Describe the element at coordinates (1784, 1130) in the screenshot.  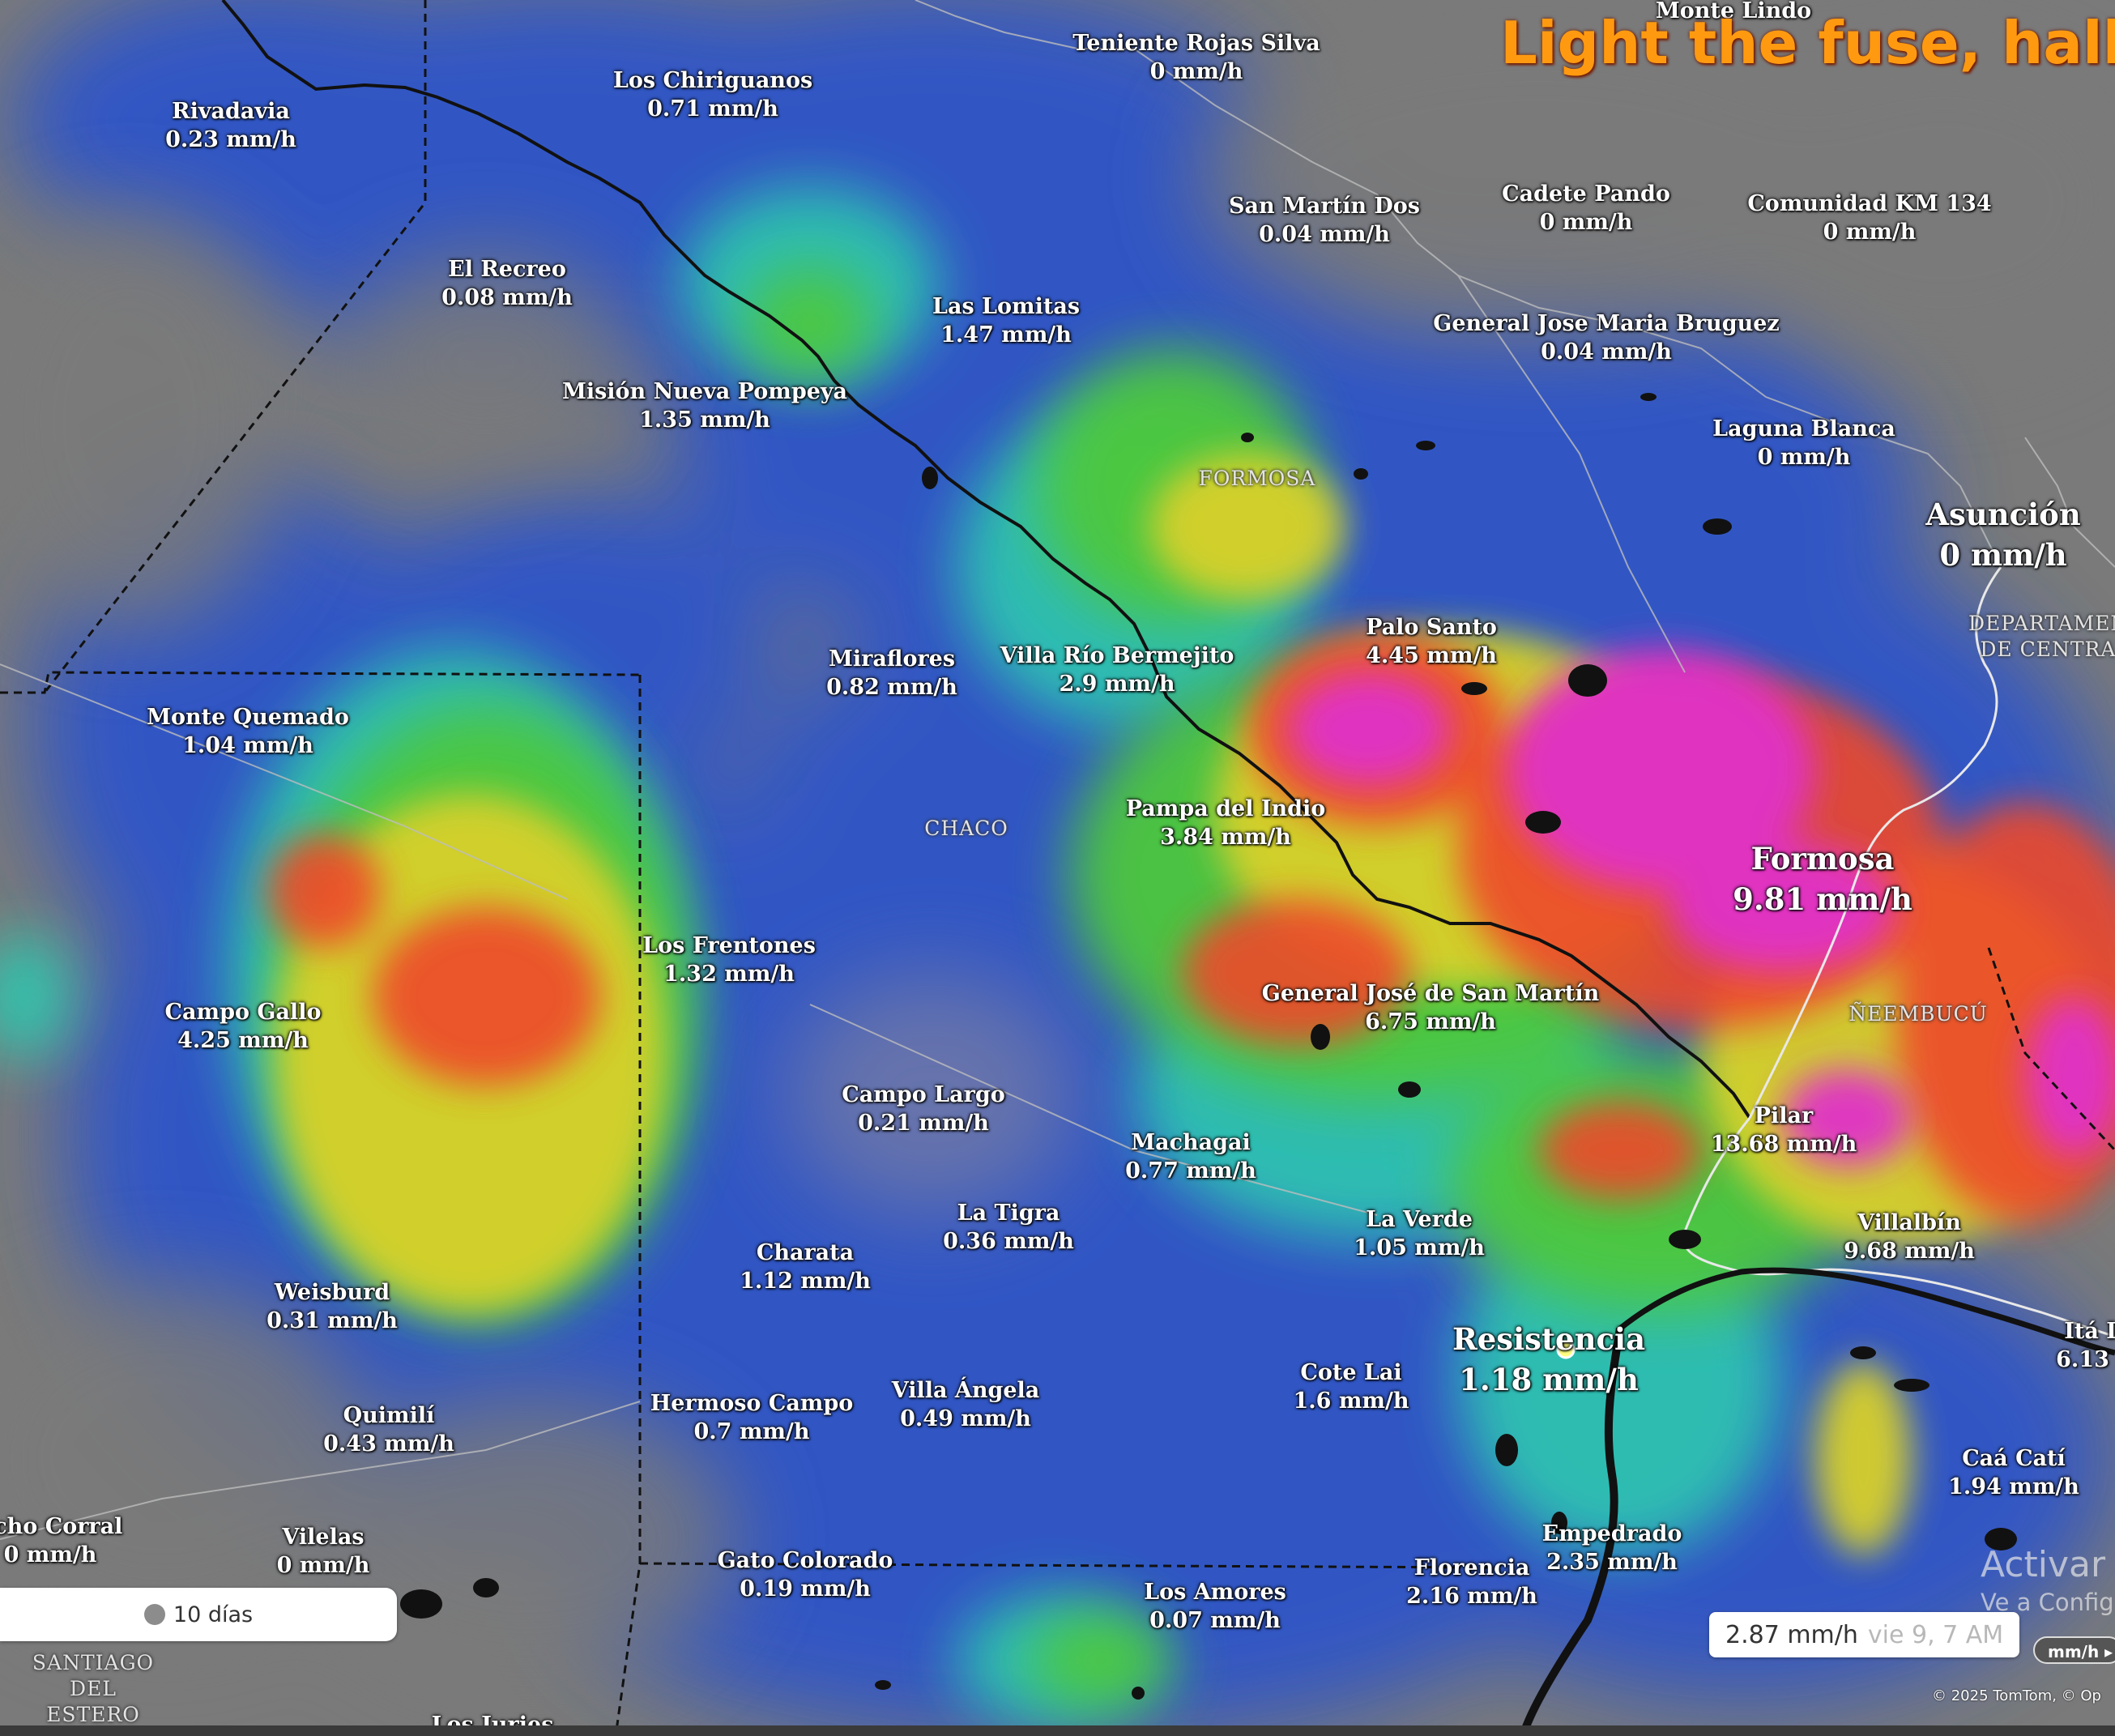
I see `city-pilar: Pilar 13.68 mm/h` at that location.